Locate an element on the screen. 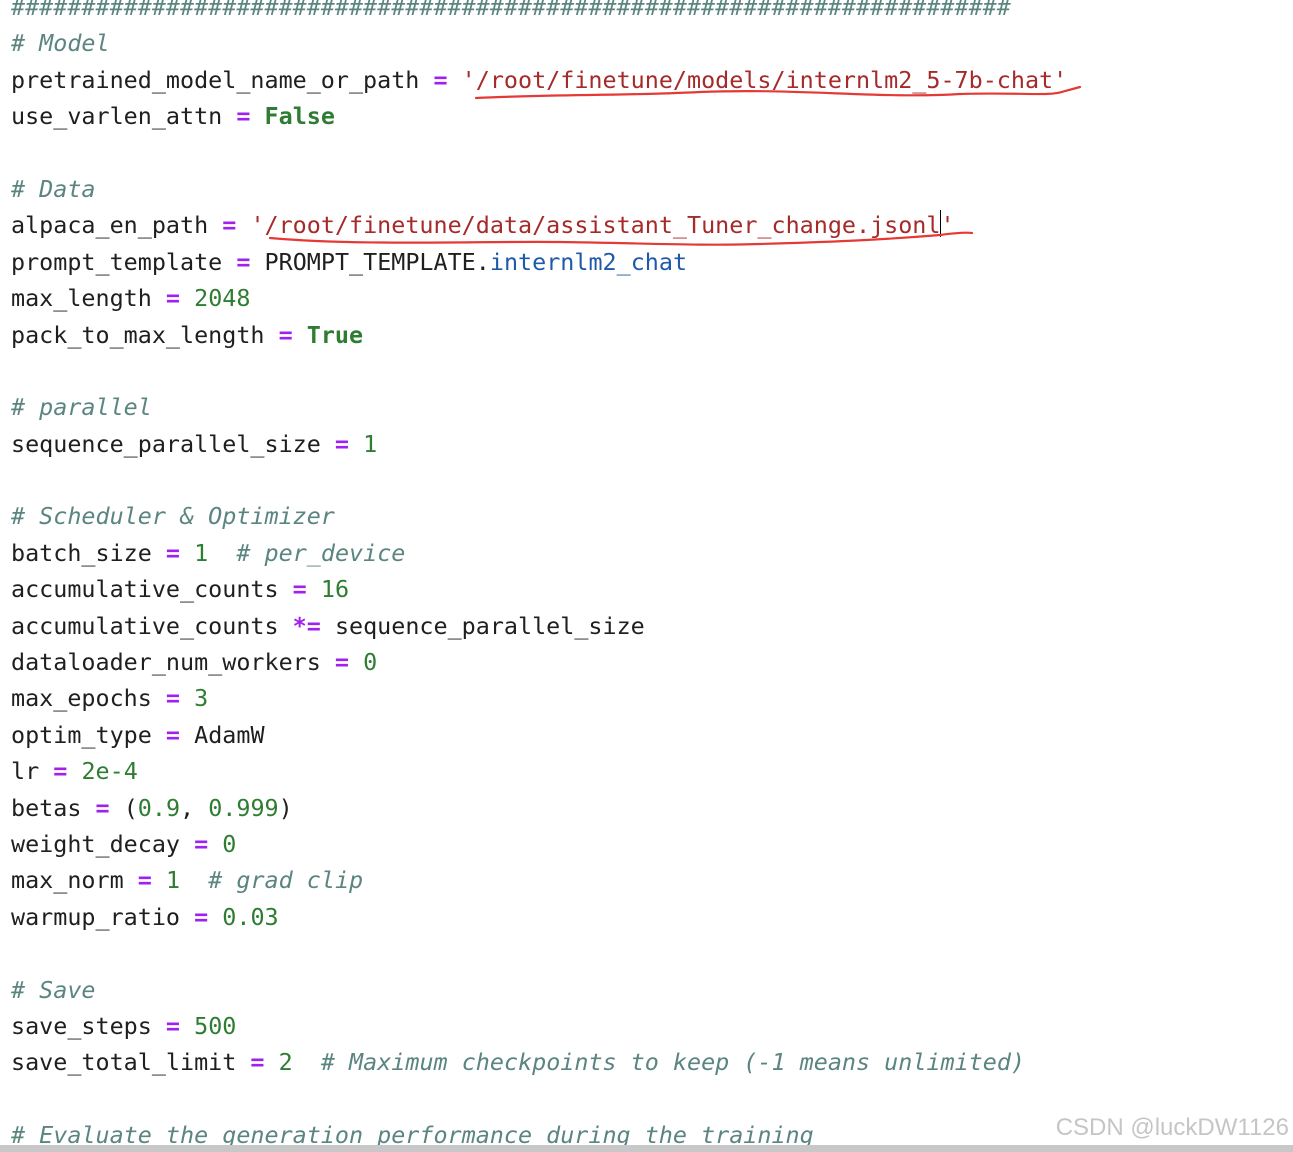 Image resolution: width=1293 pixels, height=1152 pixels. var-pack-to-max-length: pack_to_max_length is located at coordinates (138, 334).